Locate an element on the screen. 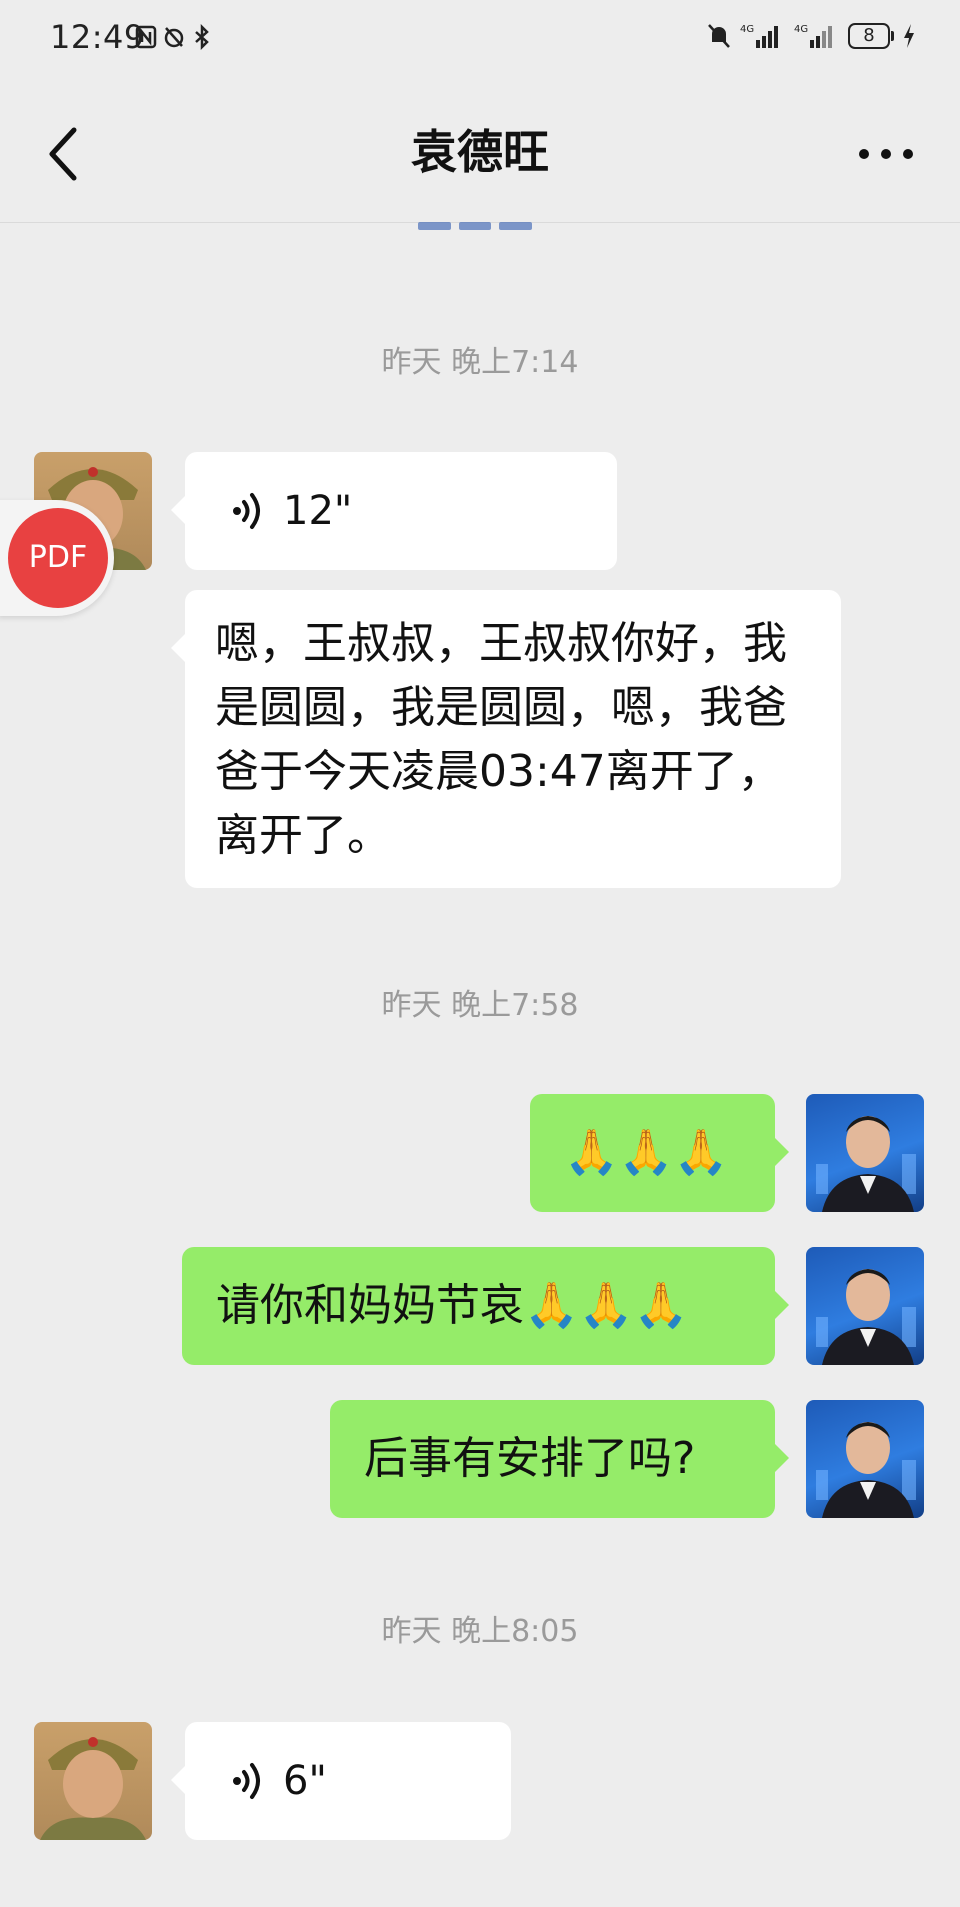 This screenshot has width=960, height=1907. status-time: 12:49 is located at coordinates (97, 37).